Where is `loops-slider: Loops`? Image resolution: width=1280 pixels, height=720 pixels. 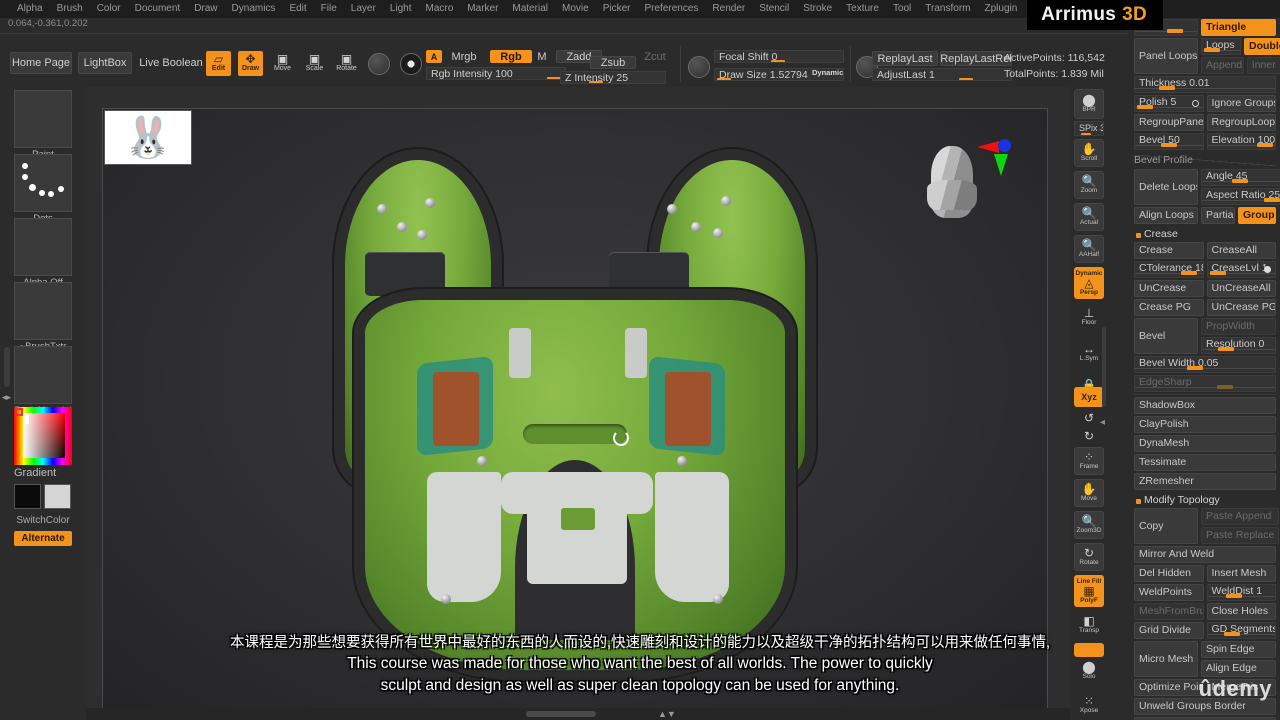
loops-slider: Loops is located at coordinates (1221, 46).